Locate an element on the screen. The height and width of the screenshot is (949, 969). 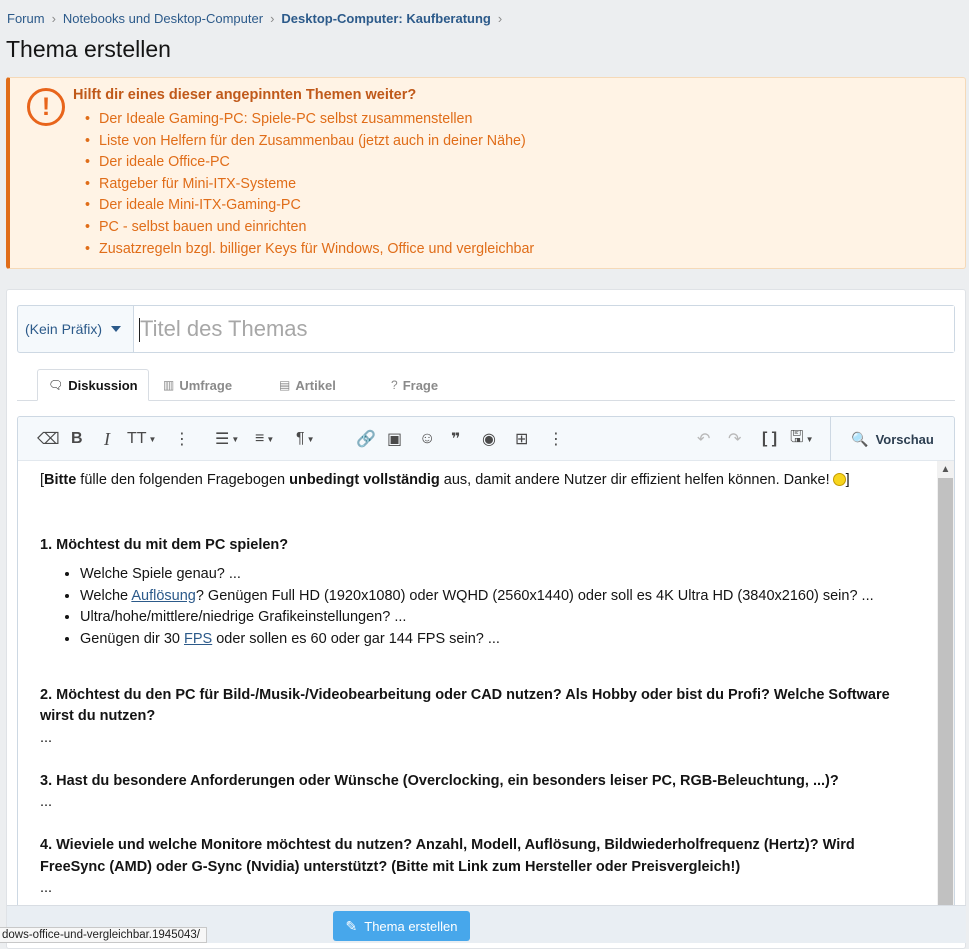
tab-label: Artikel is located at coordinates (315, 385).